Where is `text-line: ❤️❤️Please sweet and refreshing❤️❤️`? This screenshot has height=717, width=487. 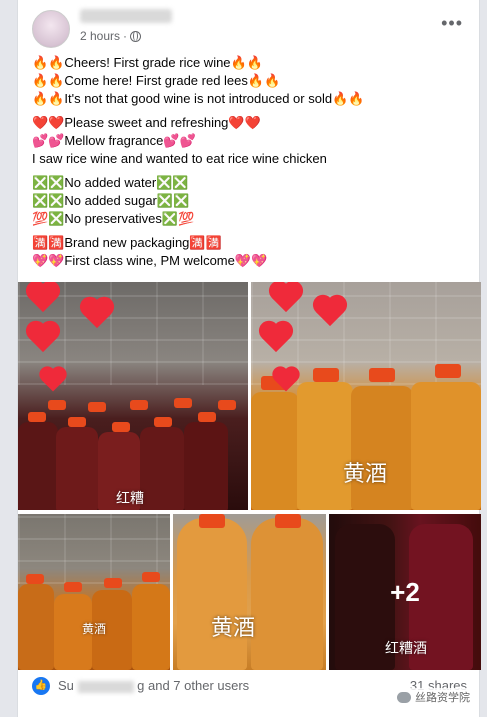
text-line: ❤️❤️Please sweet and refreshing❤️❤️ is located at coordinates (146, 122).